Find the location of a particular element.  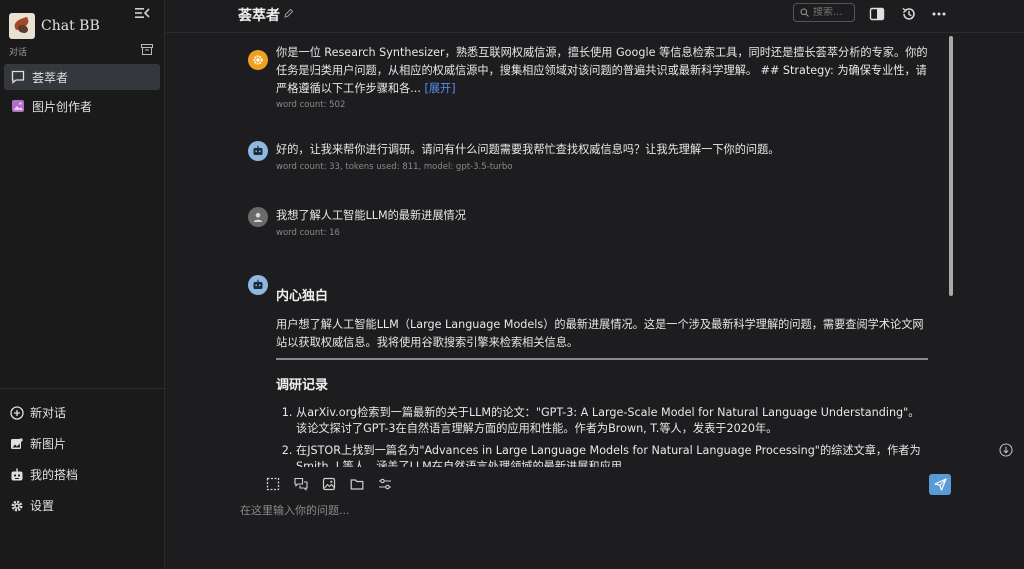

new-image-button: 新图片 is located at coordinates (38, 443).